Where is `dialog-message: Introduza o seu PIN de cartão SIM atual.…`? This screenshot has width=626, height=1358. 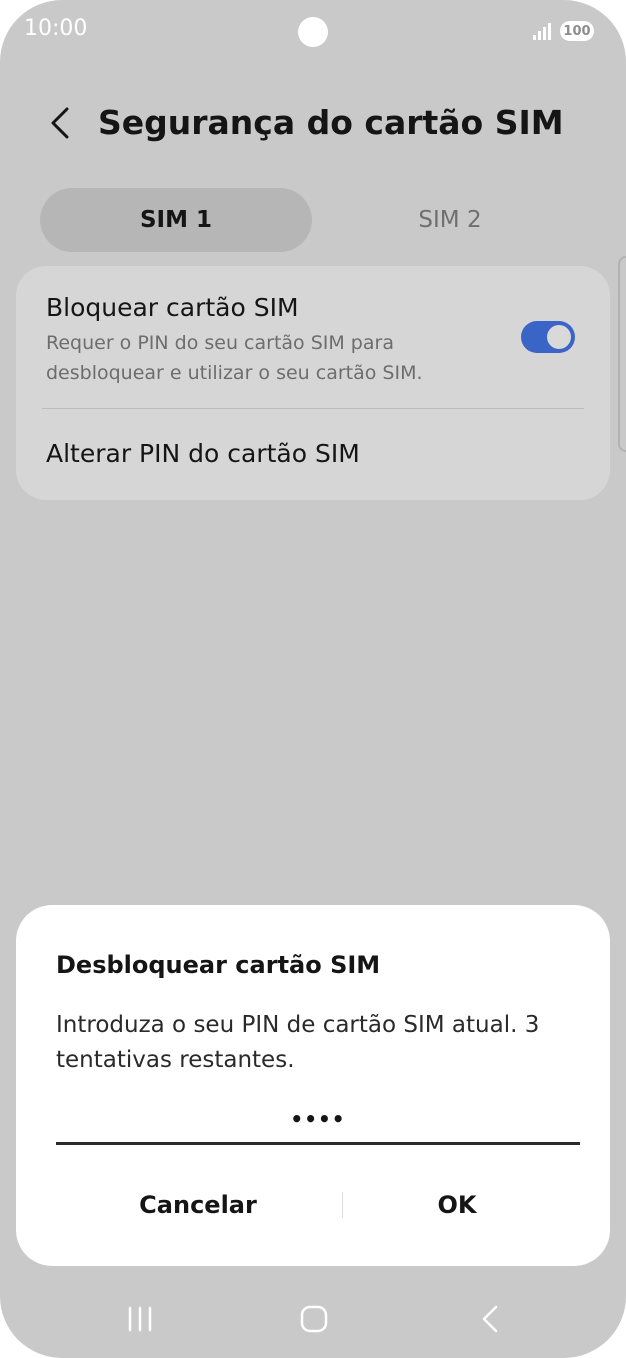
dialog-message: Introduza o seu PIN de cartão SIM atual.… is located at coordinates (298, 1042).